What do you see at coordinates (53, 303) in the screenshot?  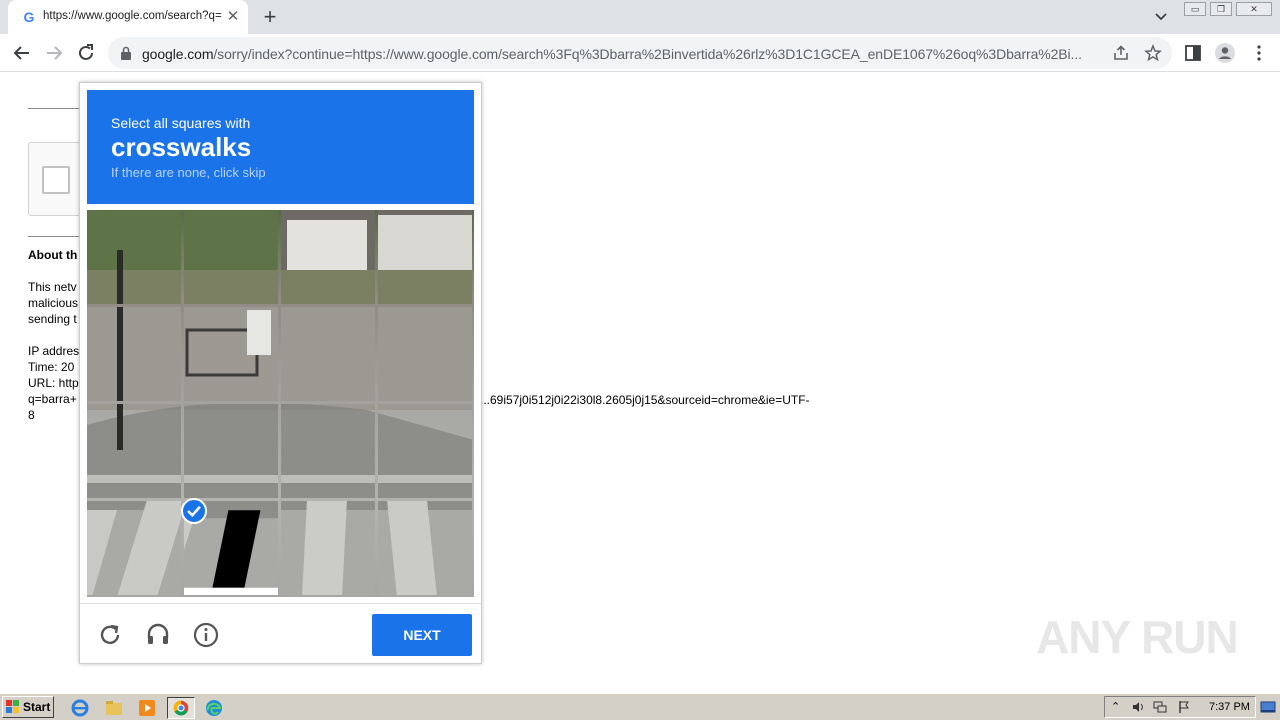 I see `page-text-line: malicious` at bounding box center [53, 303].